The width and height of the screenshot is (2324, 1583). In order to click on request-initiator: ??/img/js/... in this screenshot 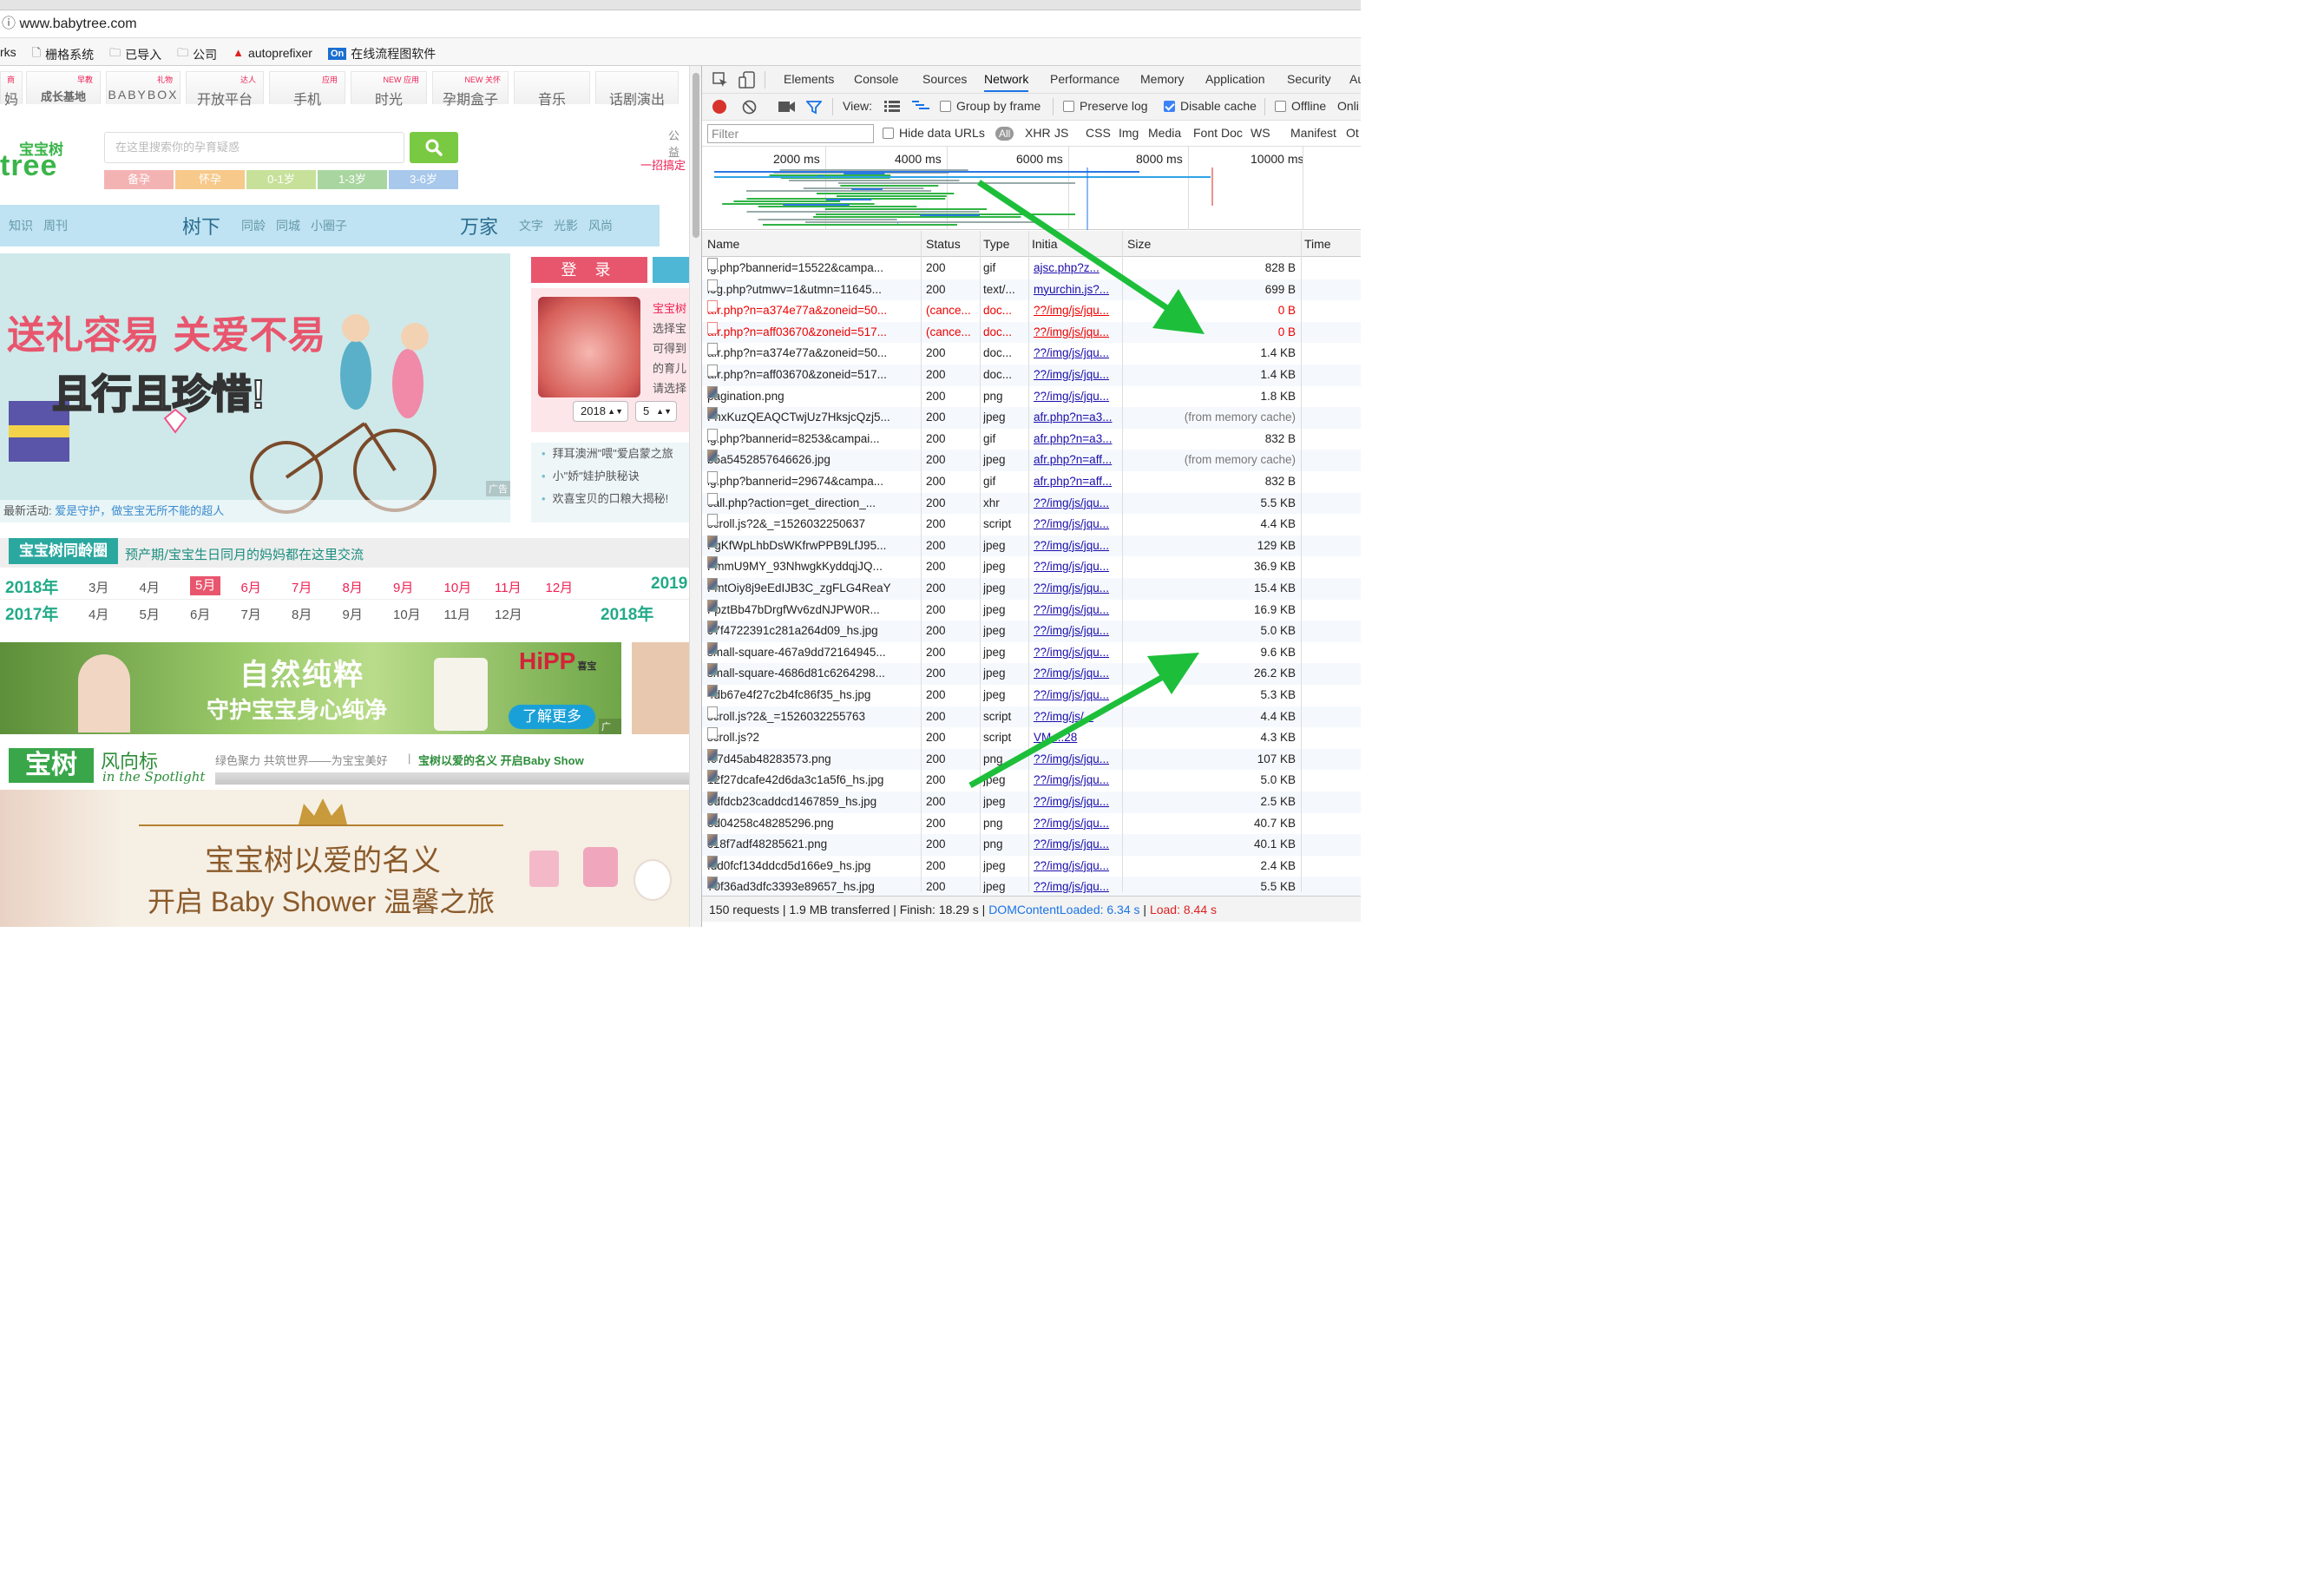, I will do `click(1077, 717)`.